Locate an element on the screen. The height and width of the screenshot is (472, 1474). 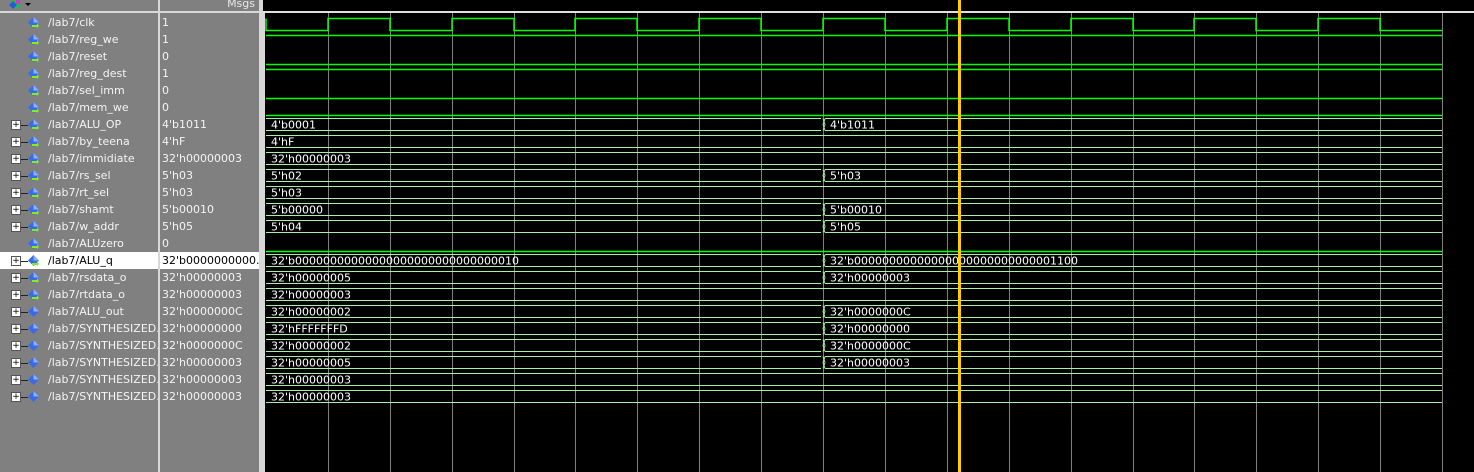
signal-value-row: 4'b1011 is located at coordinates (209, 124).